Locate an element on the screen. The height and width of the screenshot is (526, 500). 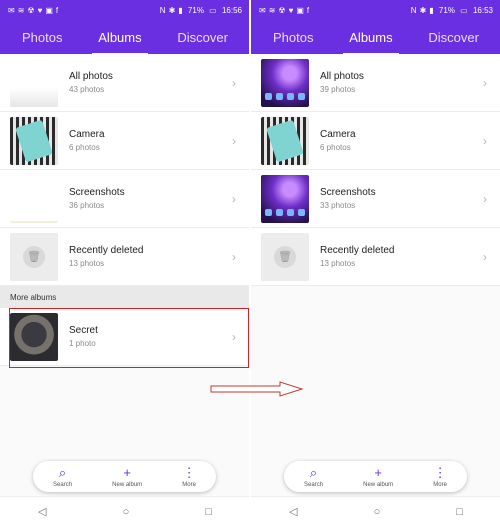
battery-percent: 71% is located at coordinates (446, 10).